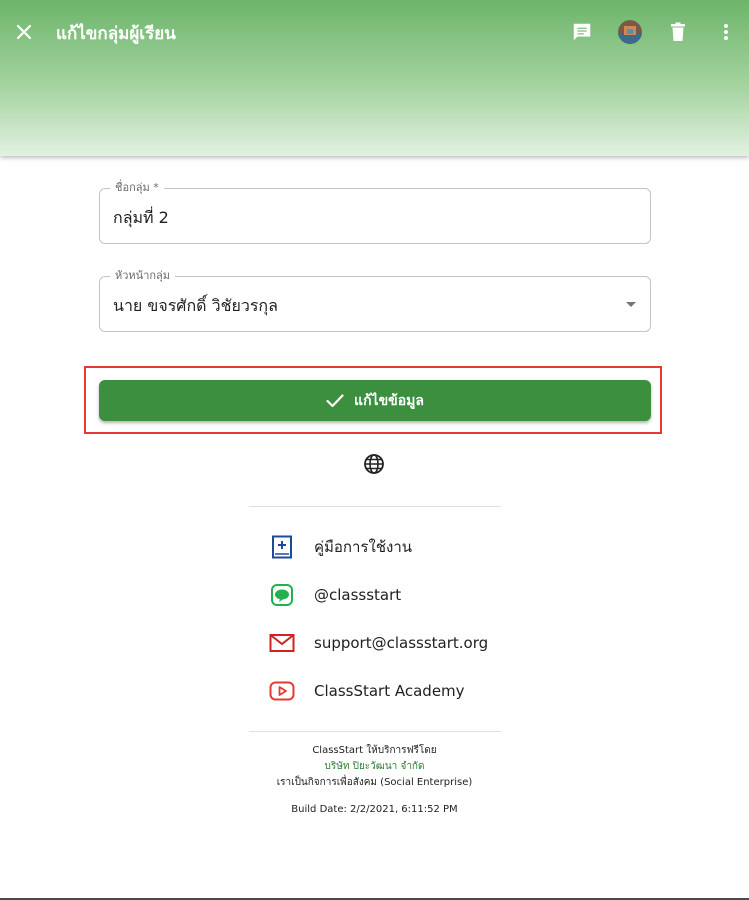  I want to click on link-email-label: support@classstart.org, so click(401, 643).